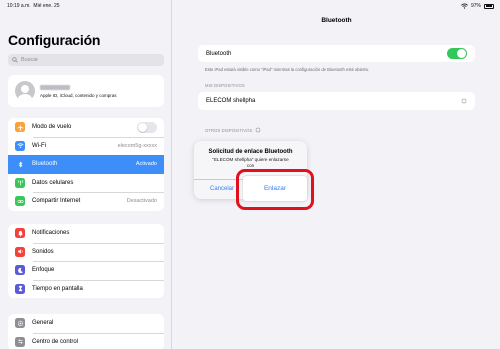  I want to click on sidebar-item-bluetooth: Bluetooth Activado, so click(86, 164).